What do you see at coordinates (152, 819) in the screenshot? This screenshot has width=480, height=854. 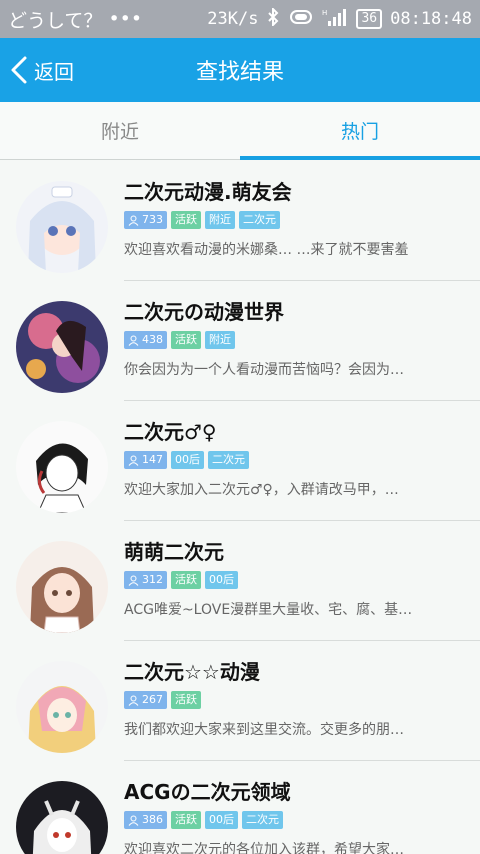 I see `member-count: 386` at bounding box center [152, 819].